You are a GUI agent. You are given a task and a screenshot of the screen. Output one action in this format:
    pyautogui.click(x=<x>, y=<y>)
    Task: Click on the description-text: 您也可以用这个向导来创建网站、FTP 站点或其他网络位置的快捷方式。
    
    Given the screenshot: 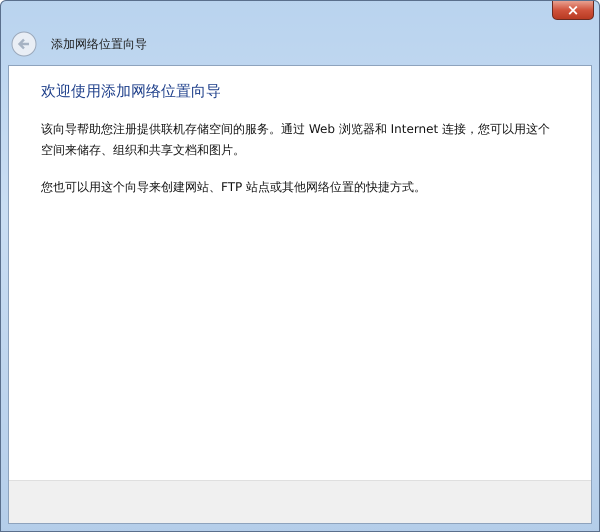 What is the action you would take?
    pyautogui.click(x=234, y=187)
    